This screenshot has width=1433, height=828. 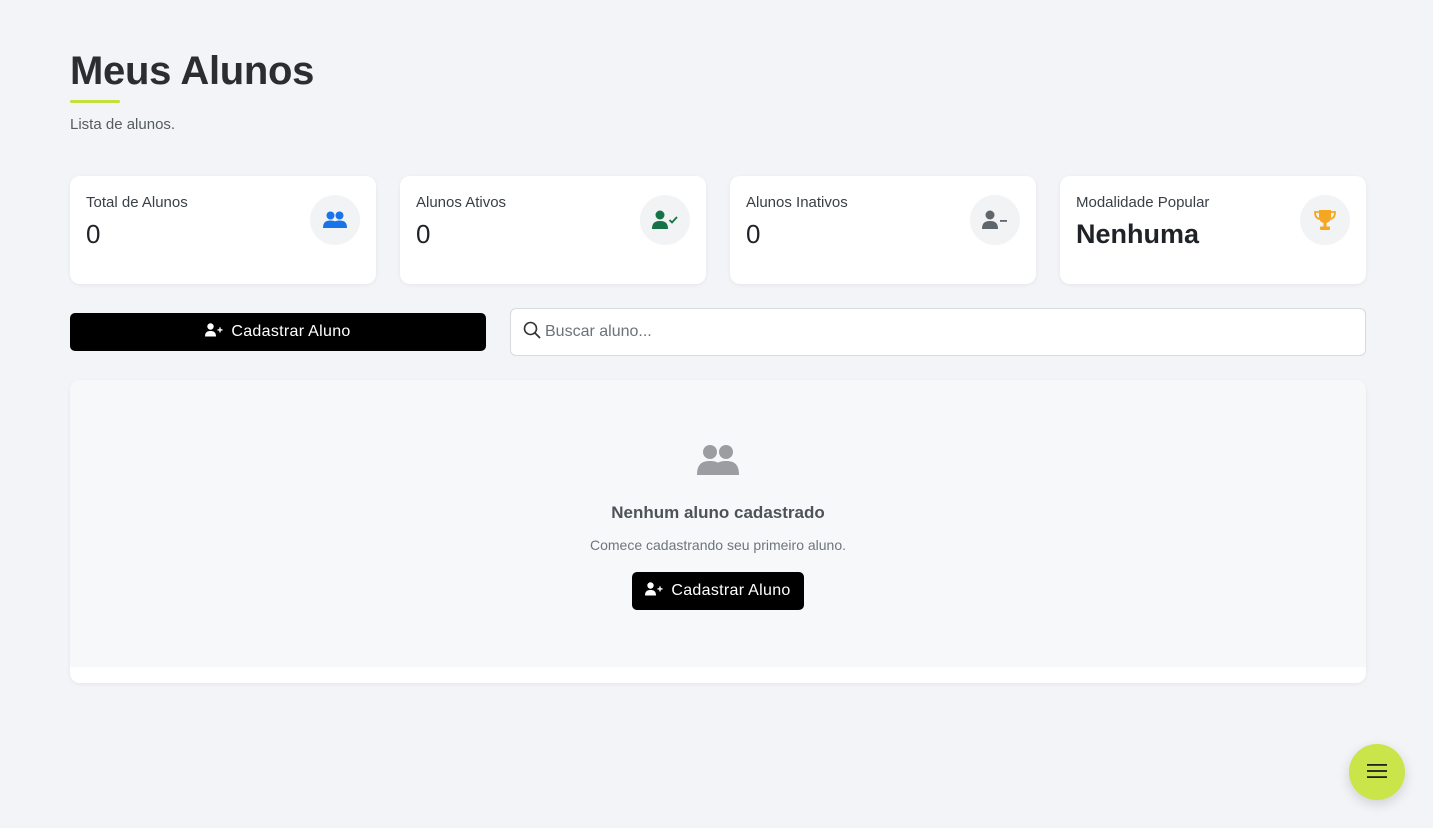 I want to click on page-title: Meus Alunos, so click(x=192, y=71).